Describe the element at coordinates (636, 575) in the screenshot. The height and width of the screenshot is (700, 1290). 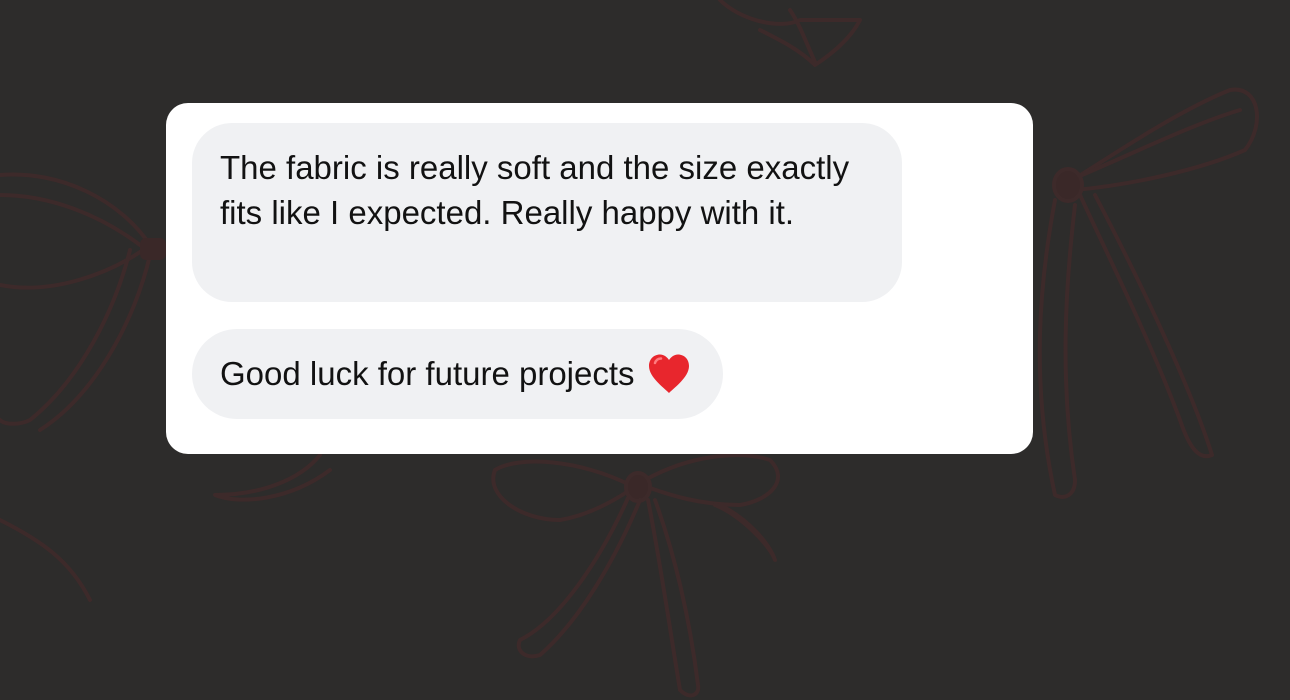
I see `bow-bottom` at that location.